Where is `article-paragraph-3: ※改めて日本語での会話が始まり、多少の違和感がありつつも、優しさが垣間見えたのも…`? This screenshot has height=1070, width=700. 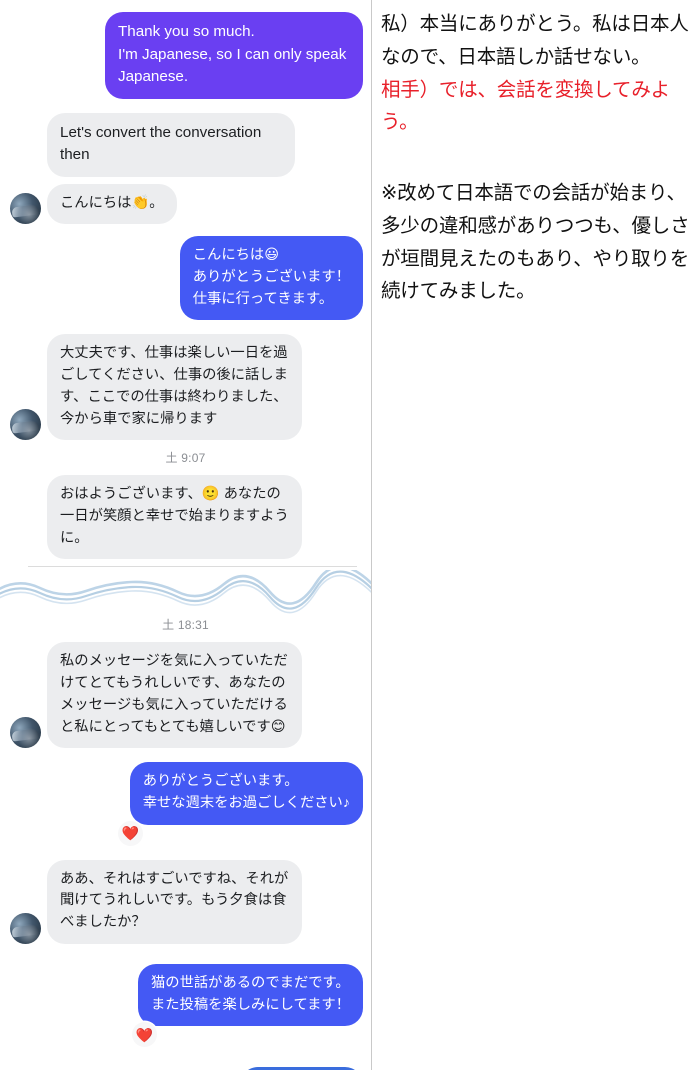 article-paragraph-3: ※改めて日本語での会話が始まり、多少の違和感がありつつも、優しさが垣間見えたのも… is located at coordinates (535, 242).